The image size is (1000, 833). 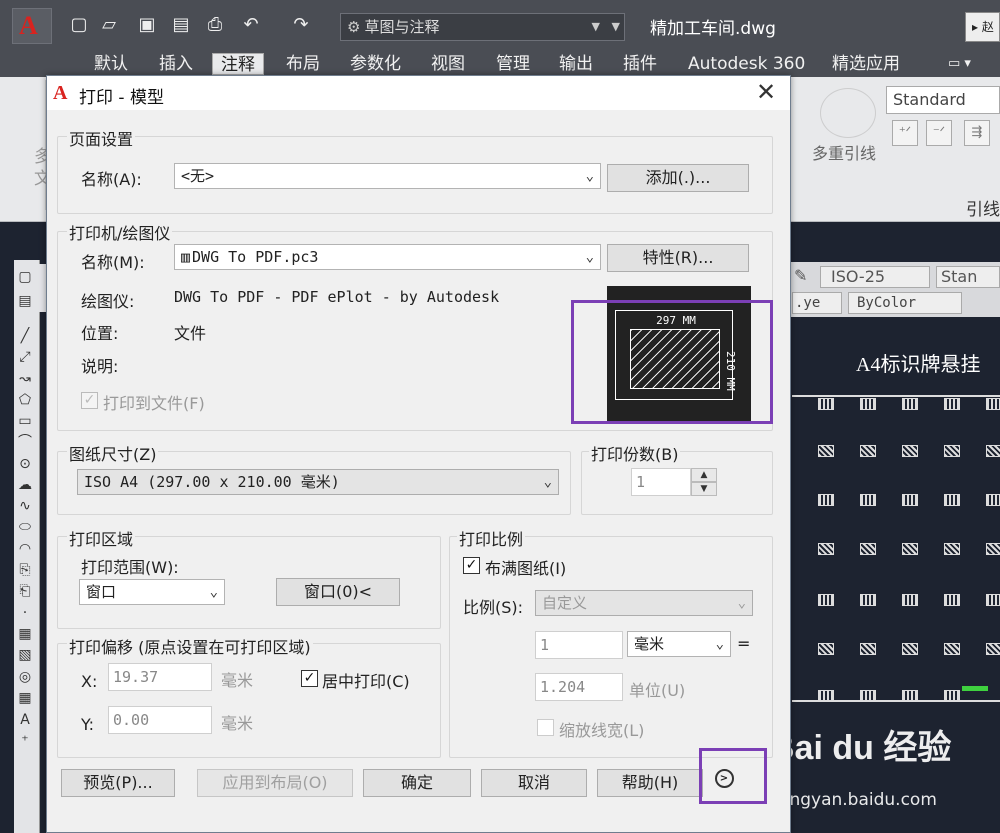 I want to click on redo-icon: ↷, so click(x=301, y=25).